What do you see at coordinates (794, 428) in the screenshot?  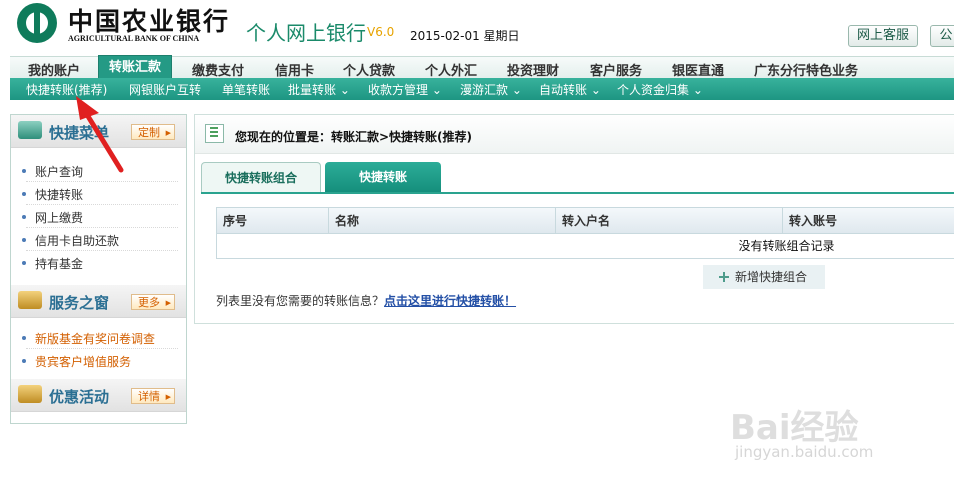 I see `watermark-logo: Bai经验` at bounding box center [794, 428].